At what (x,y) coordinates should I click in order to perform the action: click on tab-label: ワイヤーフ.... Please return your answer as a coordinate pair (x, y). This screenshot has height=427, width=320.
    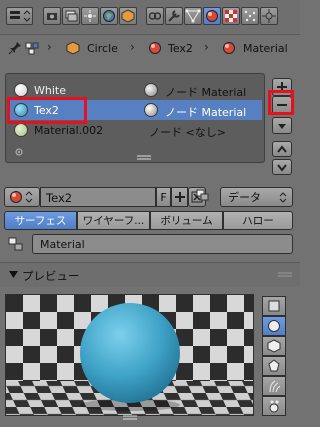
    Looking at the image, I should click on (113, 221).